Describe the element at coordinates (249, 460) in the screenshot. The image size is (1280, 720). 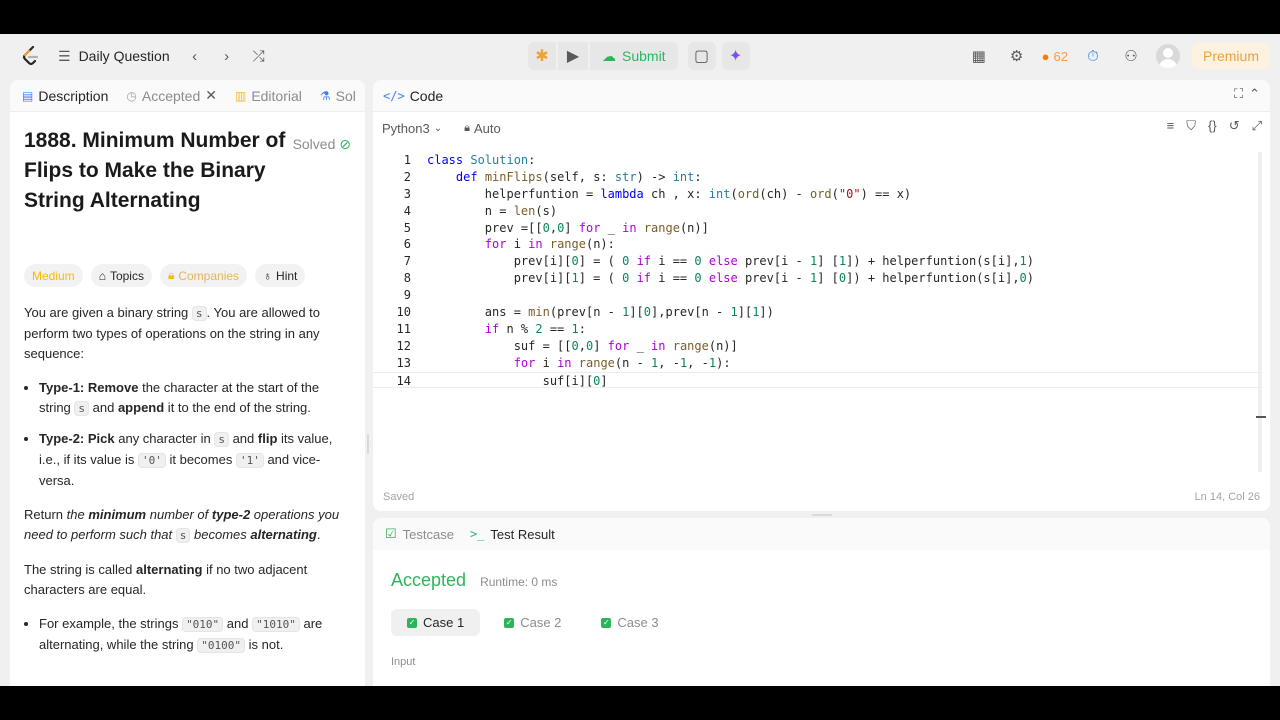
I see `inline-code: '1'` at that location.